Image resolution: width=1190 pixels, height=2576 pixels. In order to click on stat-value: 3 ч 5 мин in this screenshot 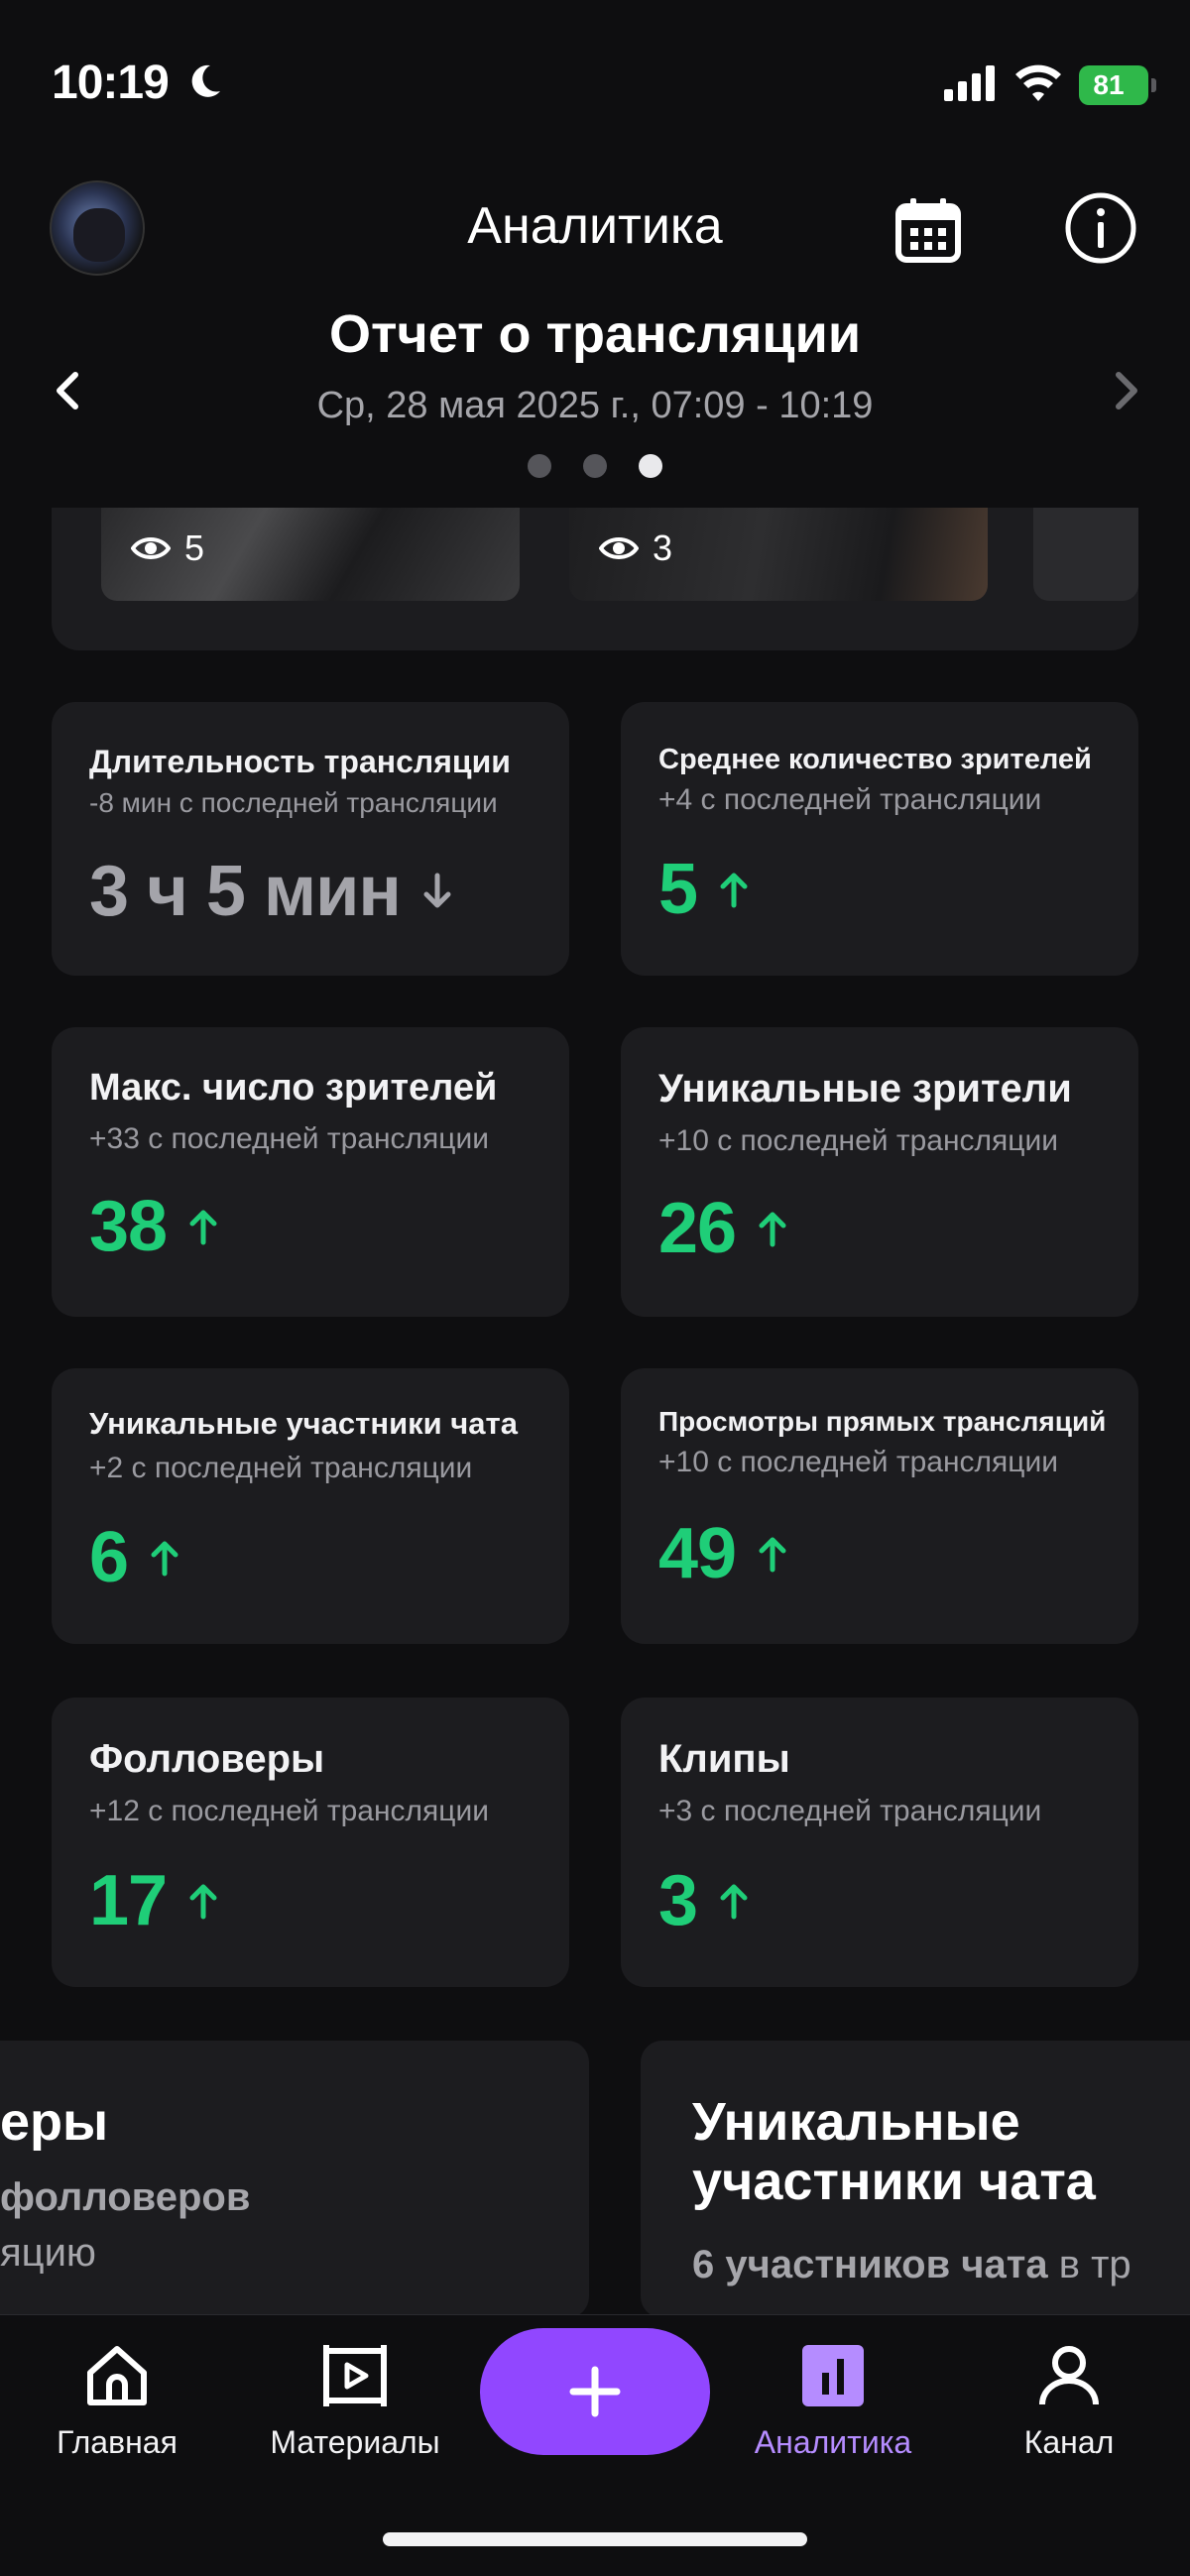, I will do `click(270, 891)`.